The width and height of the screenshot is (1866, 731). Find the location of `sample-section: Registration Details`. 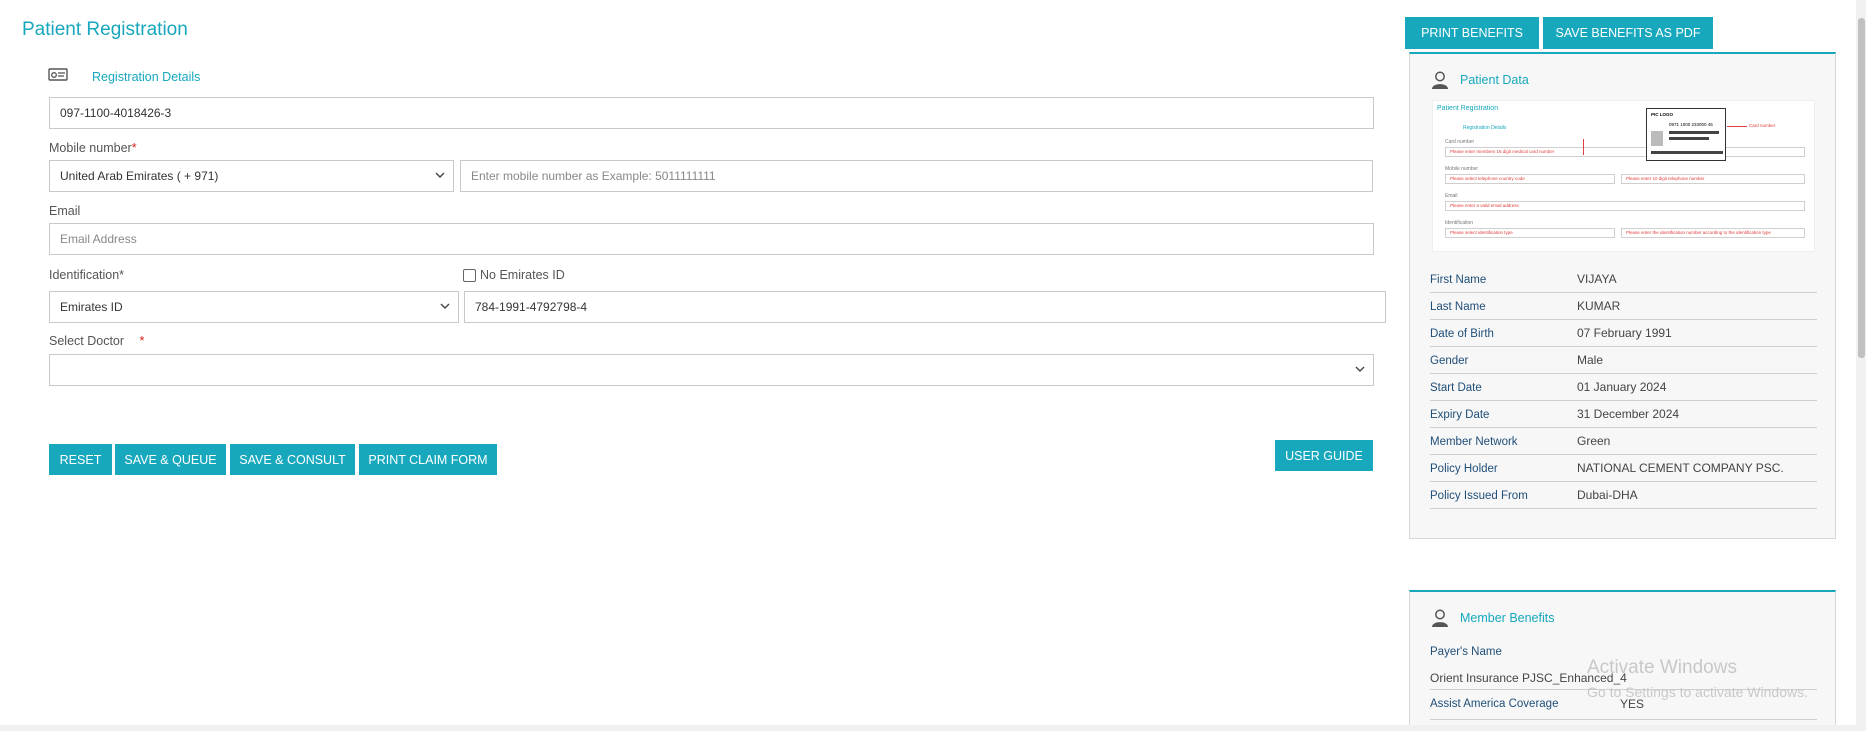

sample-section: Registration Details is located at coordinates (1485, 128).